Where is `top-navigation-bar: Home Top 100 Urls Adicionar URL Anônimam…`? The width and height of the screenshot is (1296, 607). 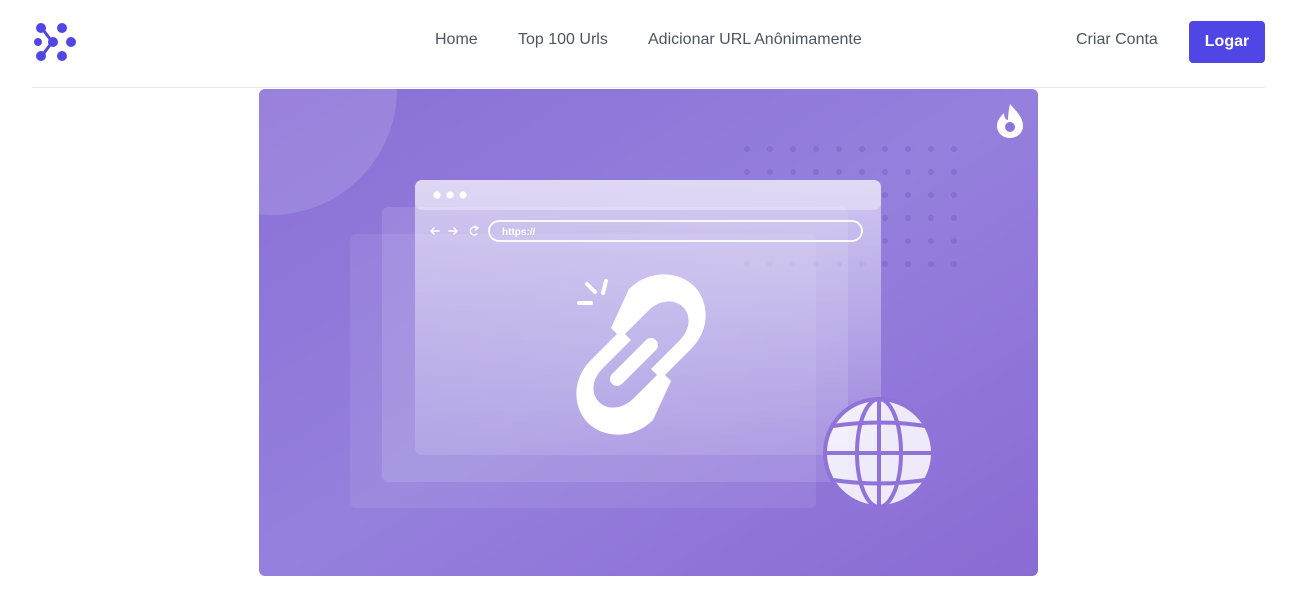 top-navigation-bar: Home Top 100 Urls Adicionar URL Anônimam… is located at coordinates (648, 44).